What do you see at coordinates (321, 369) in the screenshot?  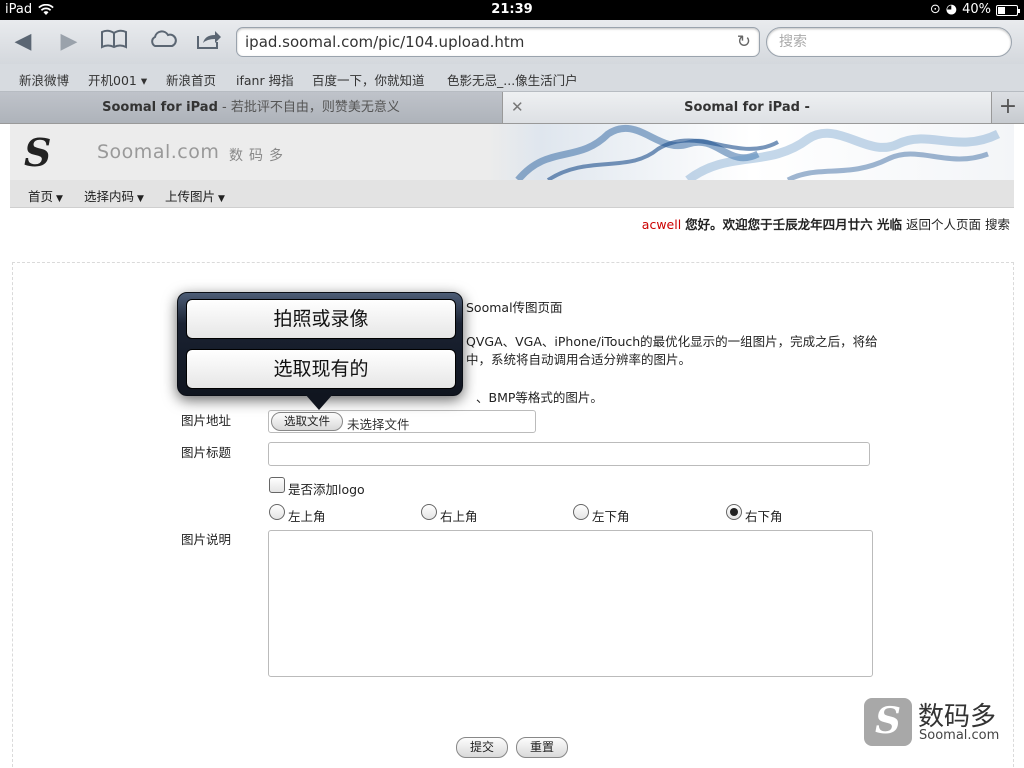 I see `choose-existing-button: 选取现有的` at bounding box center [321, 369].